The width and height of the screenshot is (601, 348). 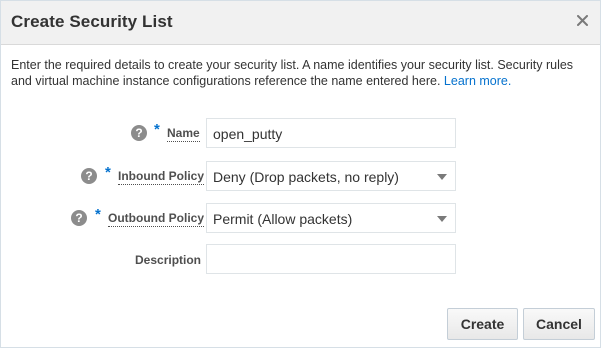 What do you see at coordinates (248, 134) in the screenshot?
I see `name-input-value: open_putty` at bounding box center [248, 134].